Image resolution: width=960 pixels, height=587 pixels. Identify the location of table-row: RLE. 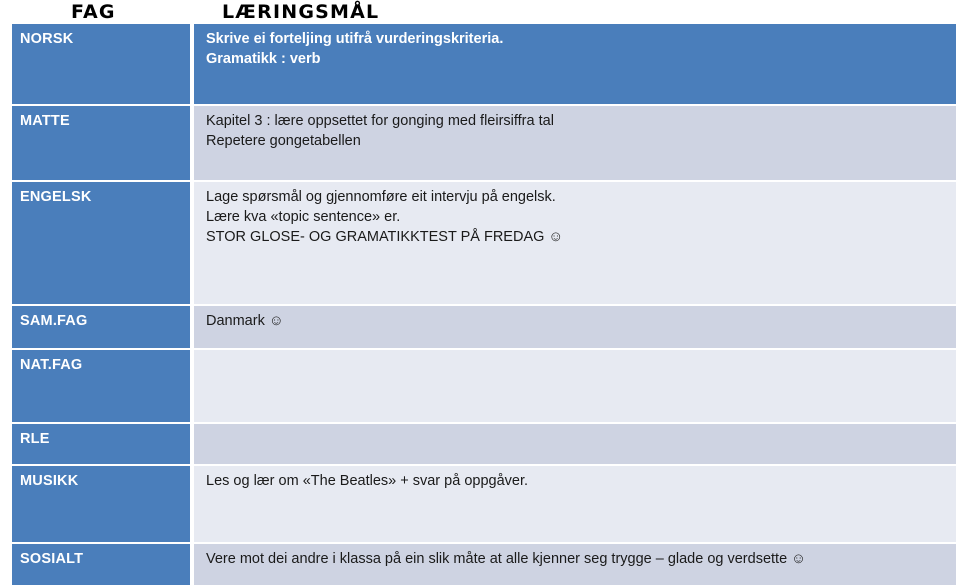
(484, 445).